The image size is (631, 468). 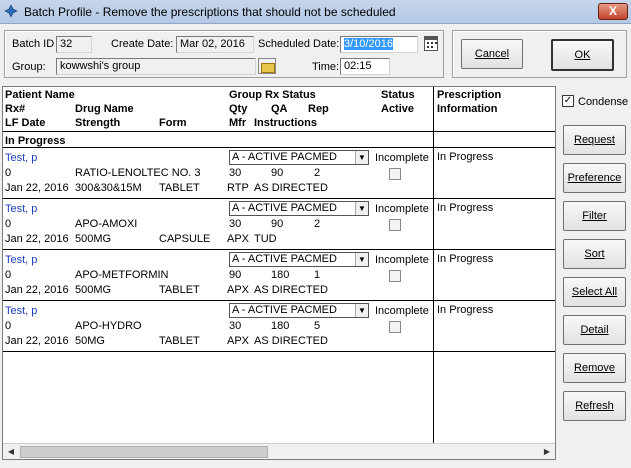 What do you see at coordinates (398, 95) in the screenshot?
I see `col-status: Status` at bounding box center [398, 95].